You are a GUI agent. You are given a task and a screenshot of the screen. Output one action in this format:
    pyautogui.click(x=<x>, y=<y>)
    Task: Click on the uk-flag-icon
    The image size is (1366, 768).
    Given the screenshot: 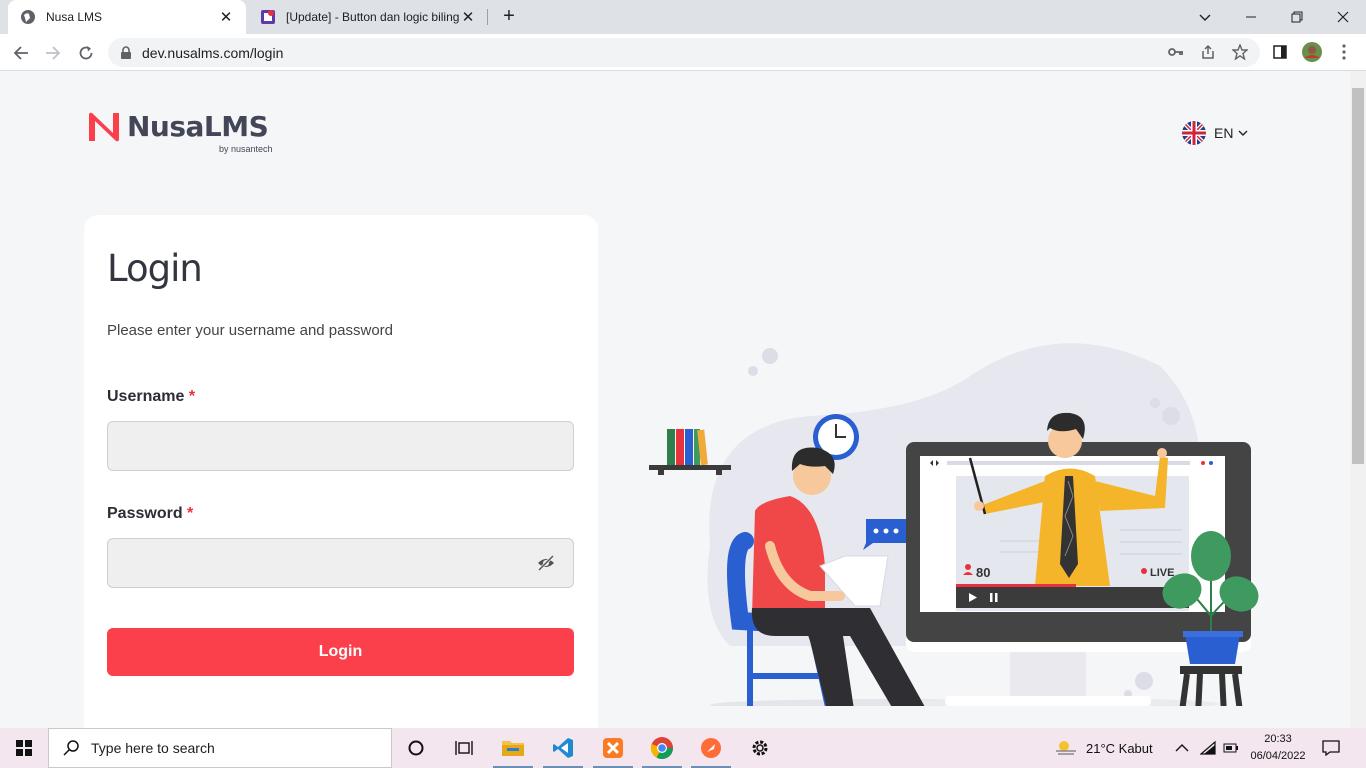 What is the action you would take?
    pyautogui.click(x=1194, y=133)
    